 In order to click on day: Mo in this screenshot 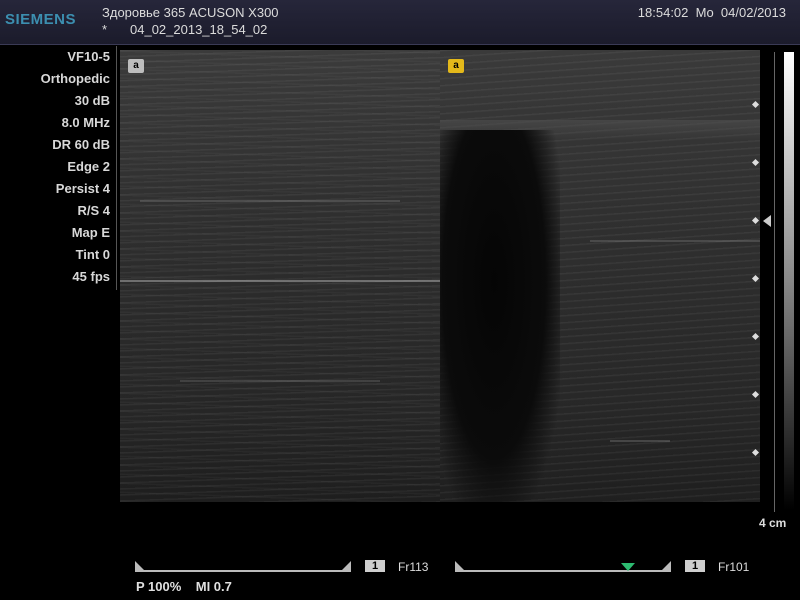, I will do `click(704, 12)`.